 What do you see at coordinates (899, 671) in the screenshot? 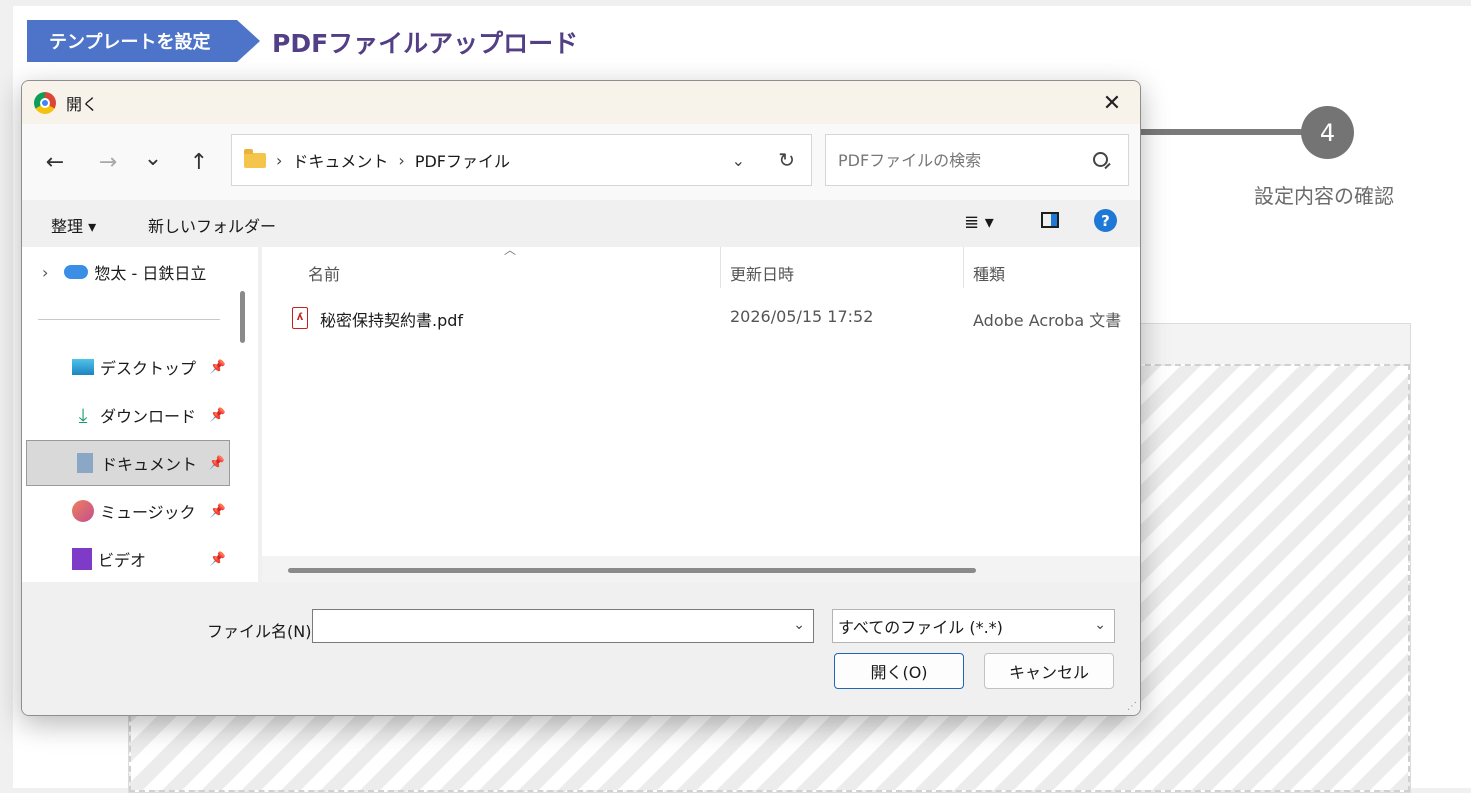
I see `open-button: 開く(O)` at bounding box center [899, 671].